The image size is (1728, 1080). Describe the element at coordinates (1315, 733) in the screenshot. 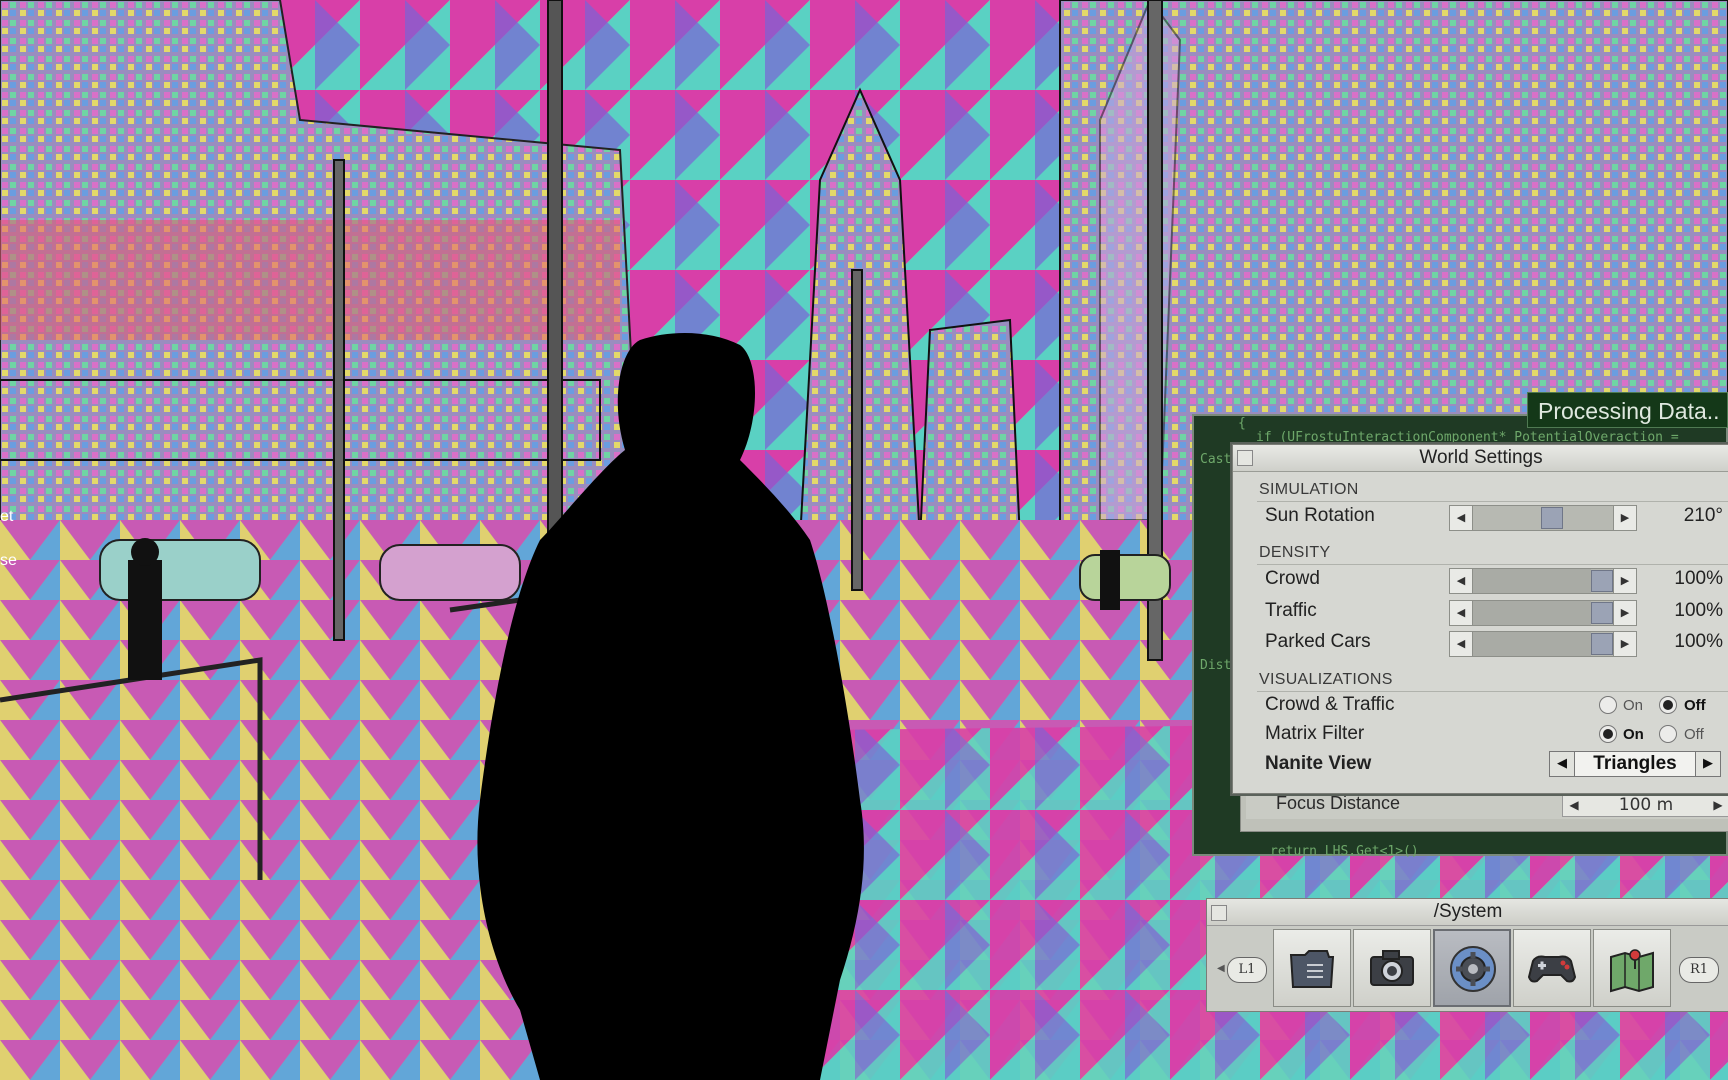

I see `matrix-filter-label: Matrix Filter` at that location.